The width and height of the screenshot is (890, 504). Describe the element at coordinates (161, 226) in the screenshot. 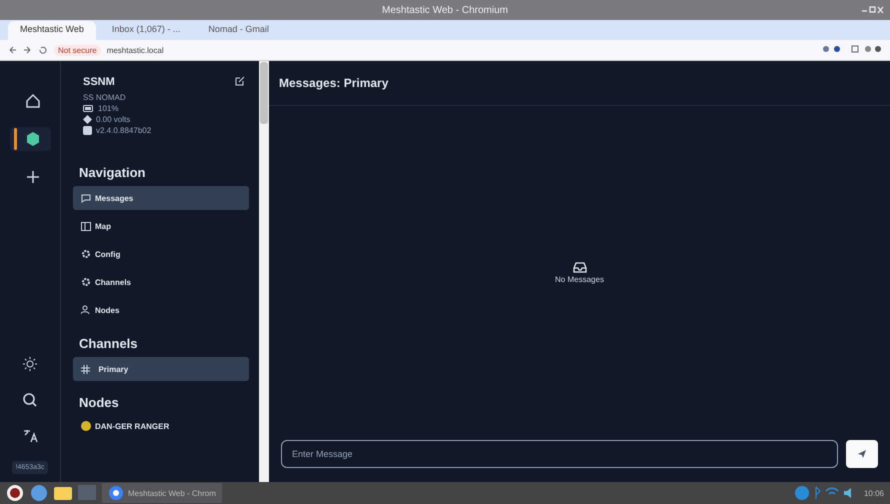

I see `nav-item: Map` at that location.